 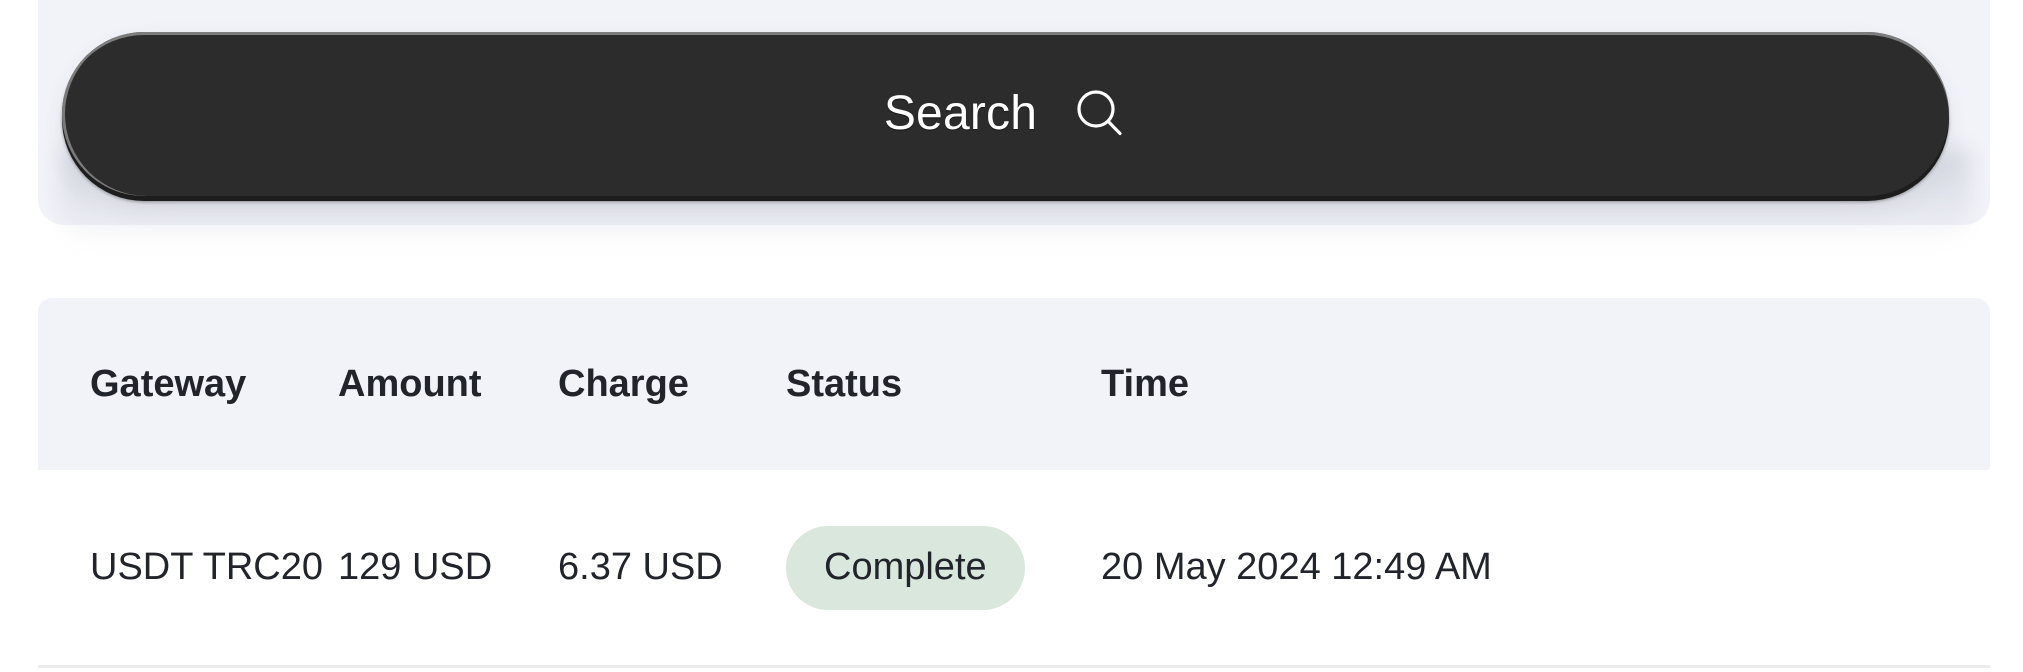 I want to click on search-icon, so click(x=1100, y=114).